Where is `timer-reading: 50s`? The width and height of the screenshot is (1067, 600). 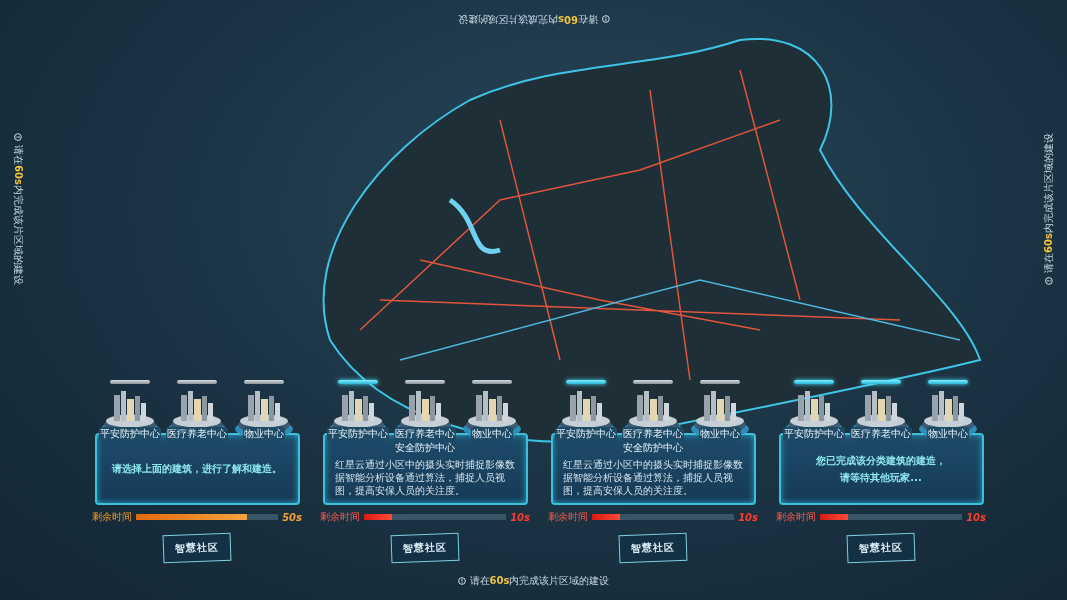 timer-reading: 50s is located at coordinates (292, 517).